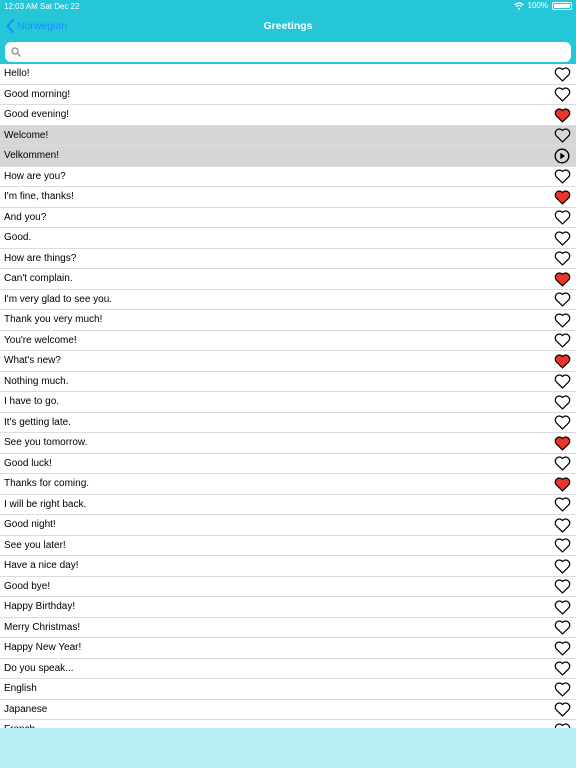  Describe the element at coordinates (537, 5) in the screenshot. I see `battery-percent: 100%` at that location.